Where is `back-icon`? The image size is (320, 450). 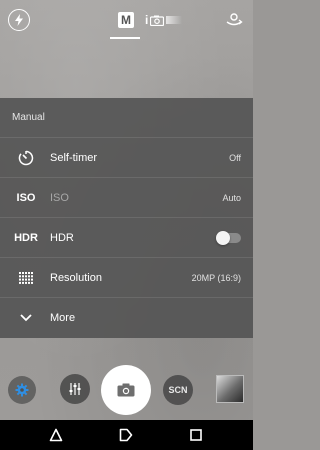
back-icon is located at coordinates (56, 435).